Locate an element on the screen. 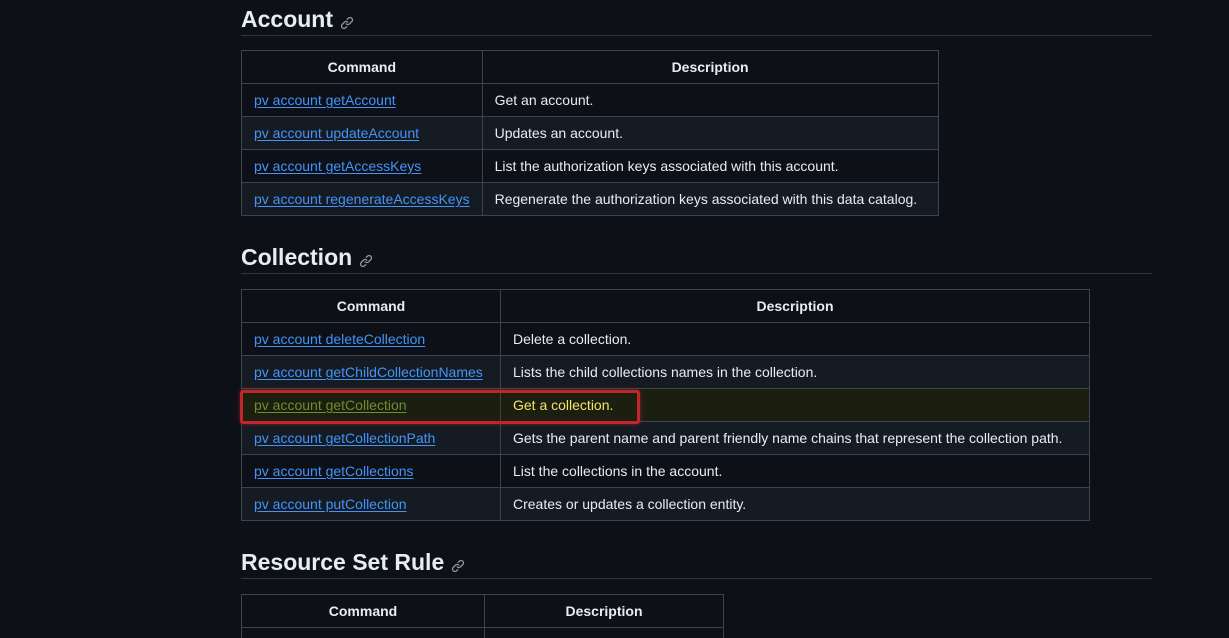 The image size is (1229, 638). description-cell: Delete a collection. is located at coordinates (795, 339).